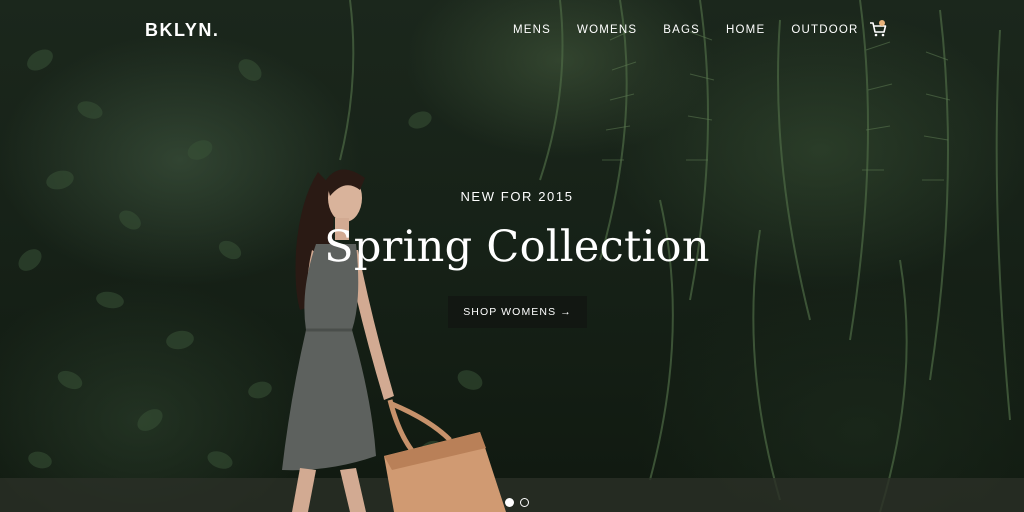 Image resolution: width=1024 pixels, height=512 pixels. Describe the element at coordinates (745, 30) in the screenshot. I see `nav-item-home: HOME` at that location.